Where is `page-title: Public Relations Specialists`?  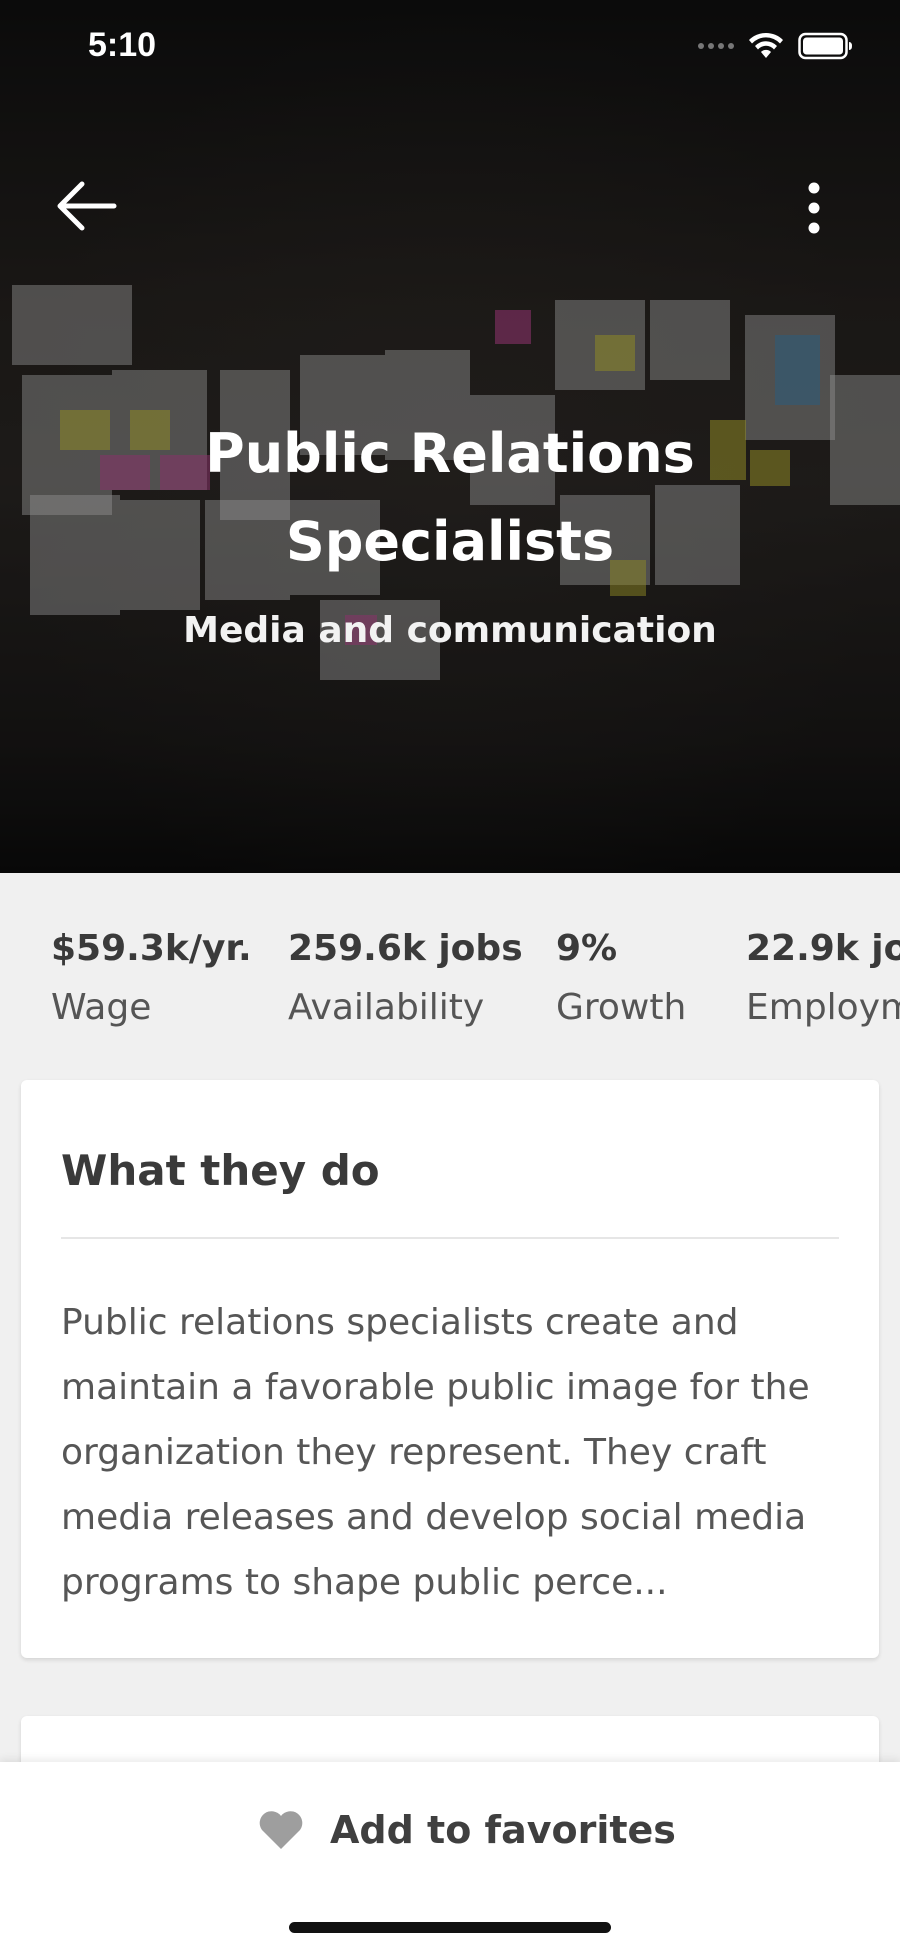 page-title: Public Relations Specialists is located at coordinates (450, 498).